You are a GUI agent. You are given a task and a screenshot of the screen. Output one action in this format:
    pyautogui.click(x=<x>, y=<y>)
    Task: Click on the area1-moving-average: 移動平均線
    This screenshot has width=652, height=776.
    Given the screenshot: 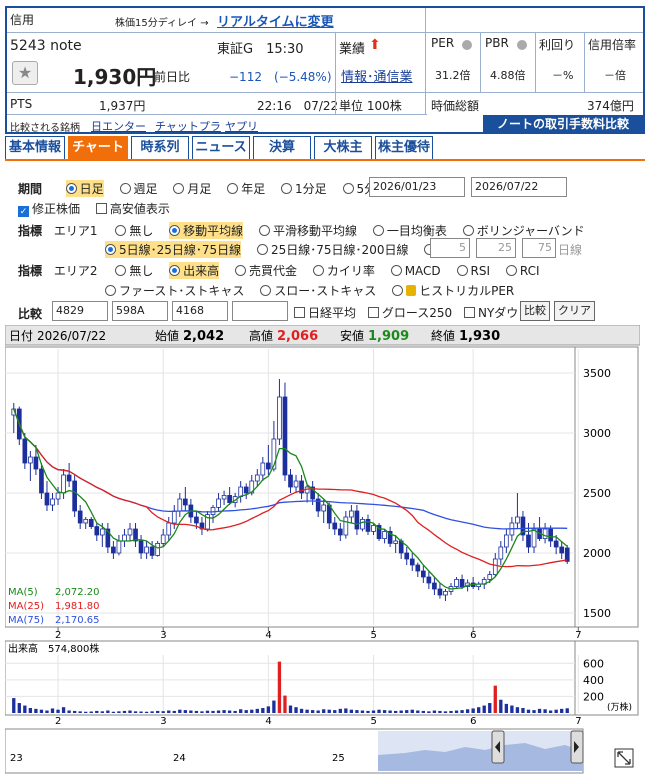 What is the action you would take?
    pyautogui.click(x=206, y=230)
    